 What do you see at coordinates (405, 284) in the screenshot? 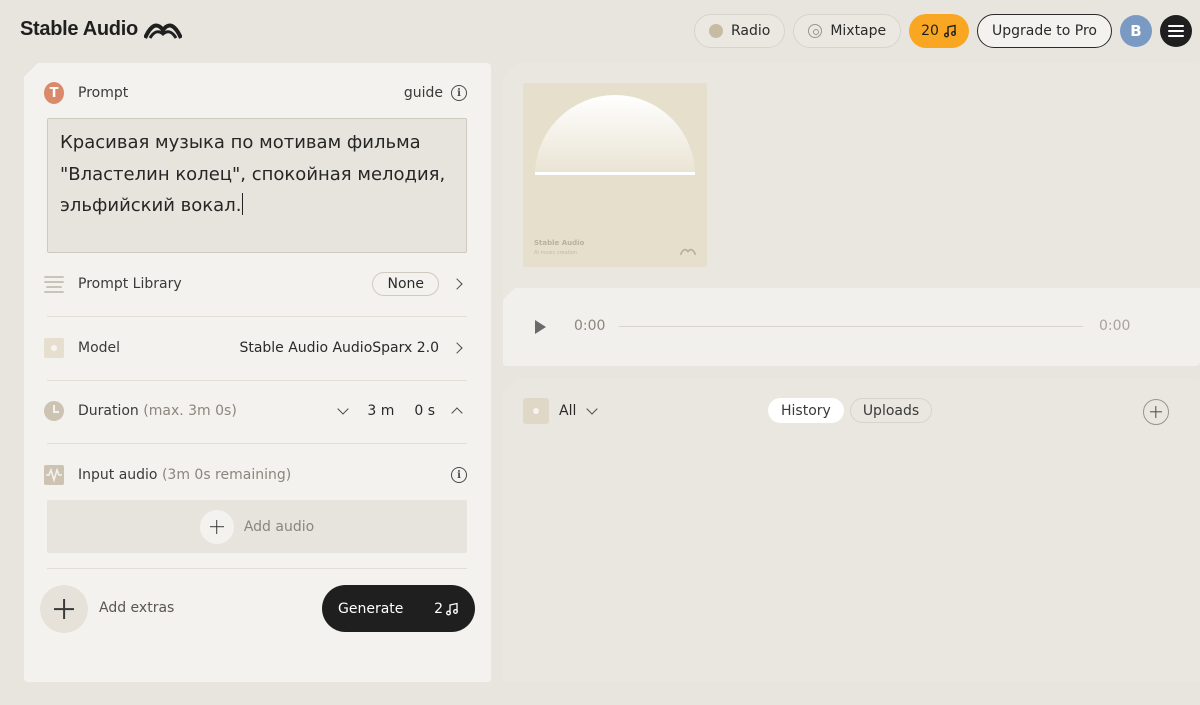
I see `prompt-library-value: None` at bounding box center [405, 284].